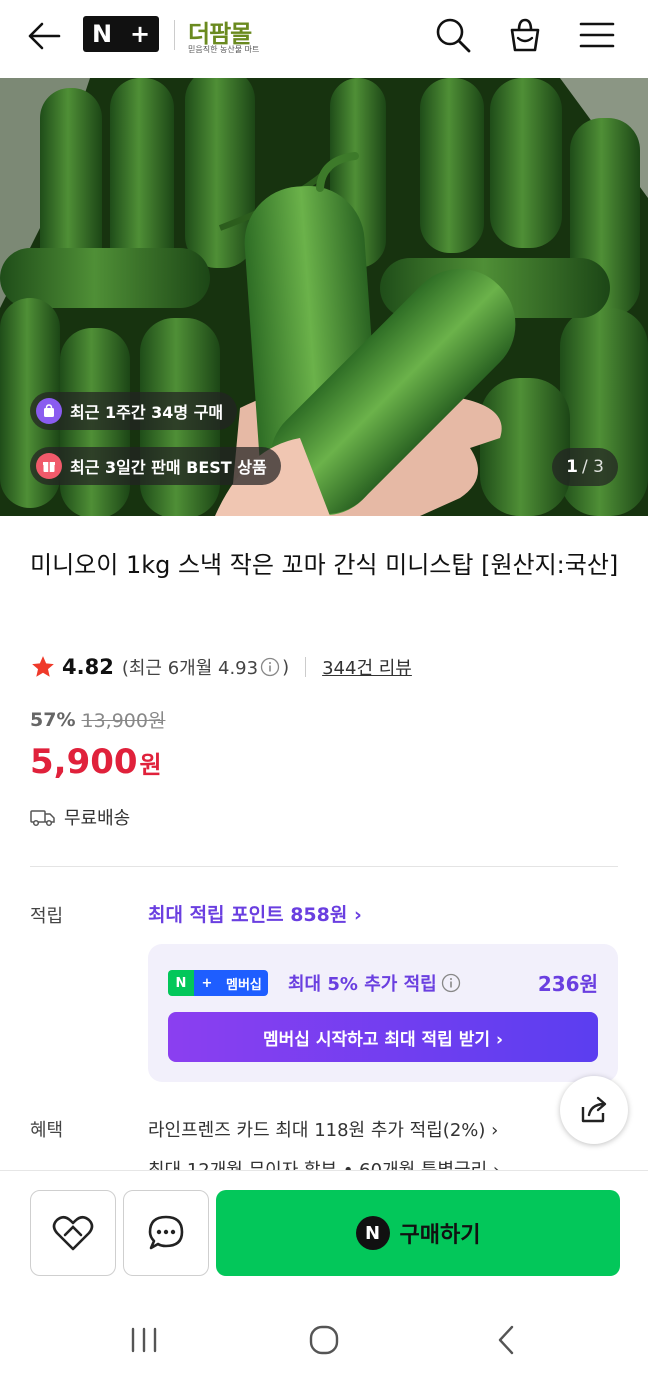 Image resolution: width=648 pixels, height=1381 pixels. Describe the element at coordinates (49, 466) in the screenshot. I see `gift-icon` at that location.